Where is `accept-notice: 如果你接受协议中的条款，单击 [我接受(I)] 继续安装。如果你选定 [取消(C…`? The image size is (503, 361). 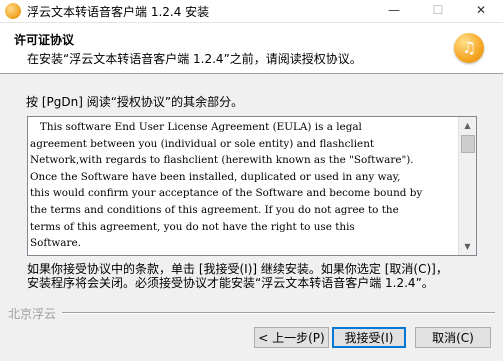
accept-notice: 如果你接受协议中的条款，单击 [我接受(I)] 继续安装。如果你选定 [取消(C… is located at coordinates (252, 276).